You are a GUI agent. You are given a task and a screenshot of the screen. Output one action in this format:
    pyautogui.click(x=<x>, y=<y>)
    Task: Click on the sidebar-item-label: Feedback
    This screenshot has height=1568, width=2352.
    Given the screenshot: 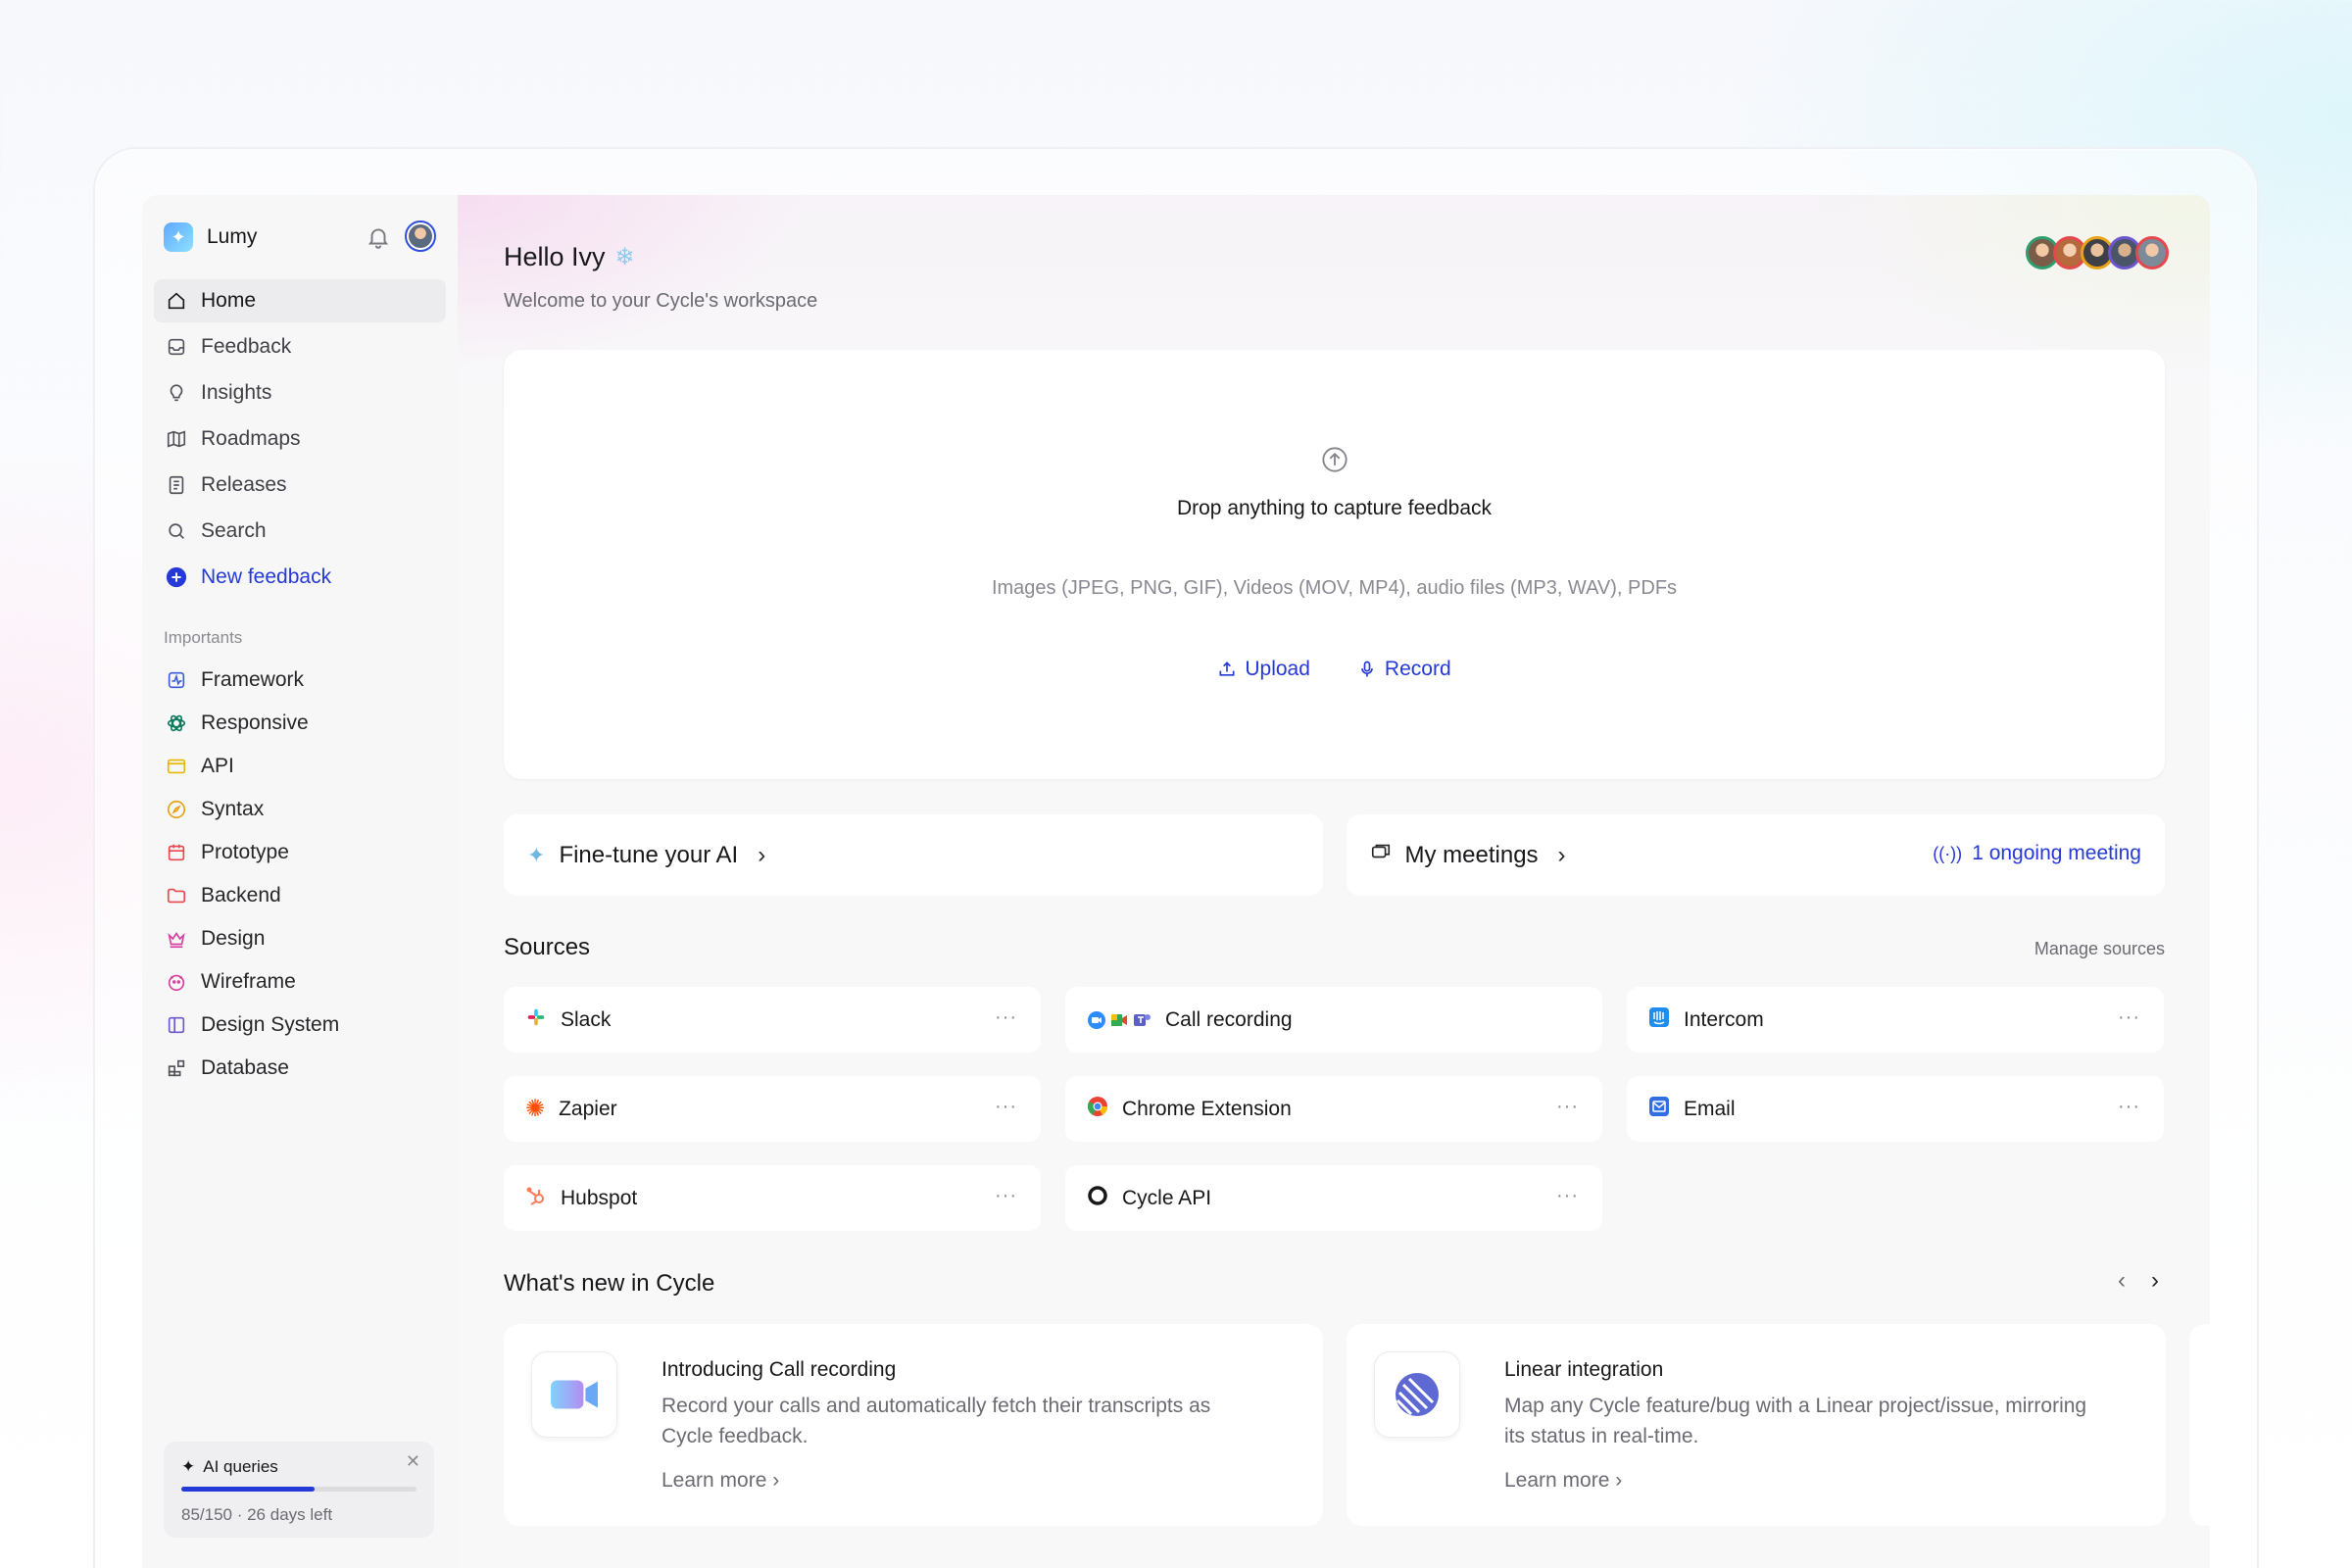 What is the action you would take?
    pyautogui.click(x=246, y=346)
    